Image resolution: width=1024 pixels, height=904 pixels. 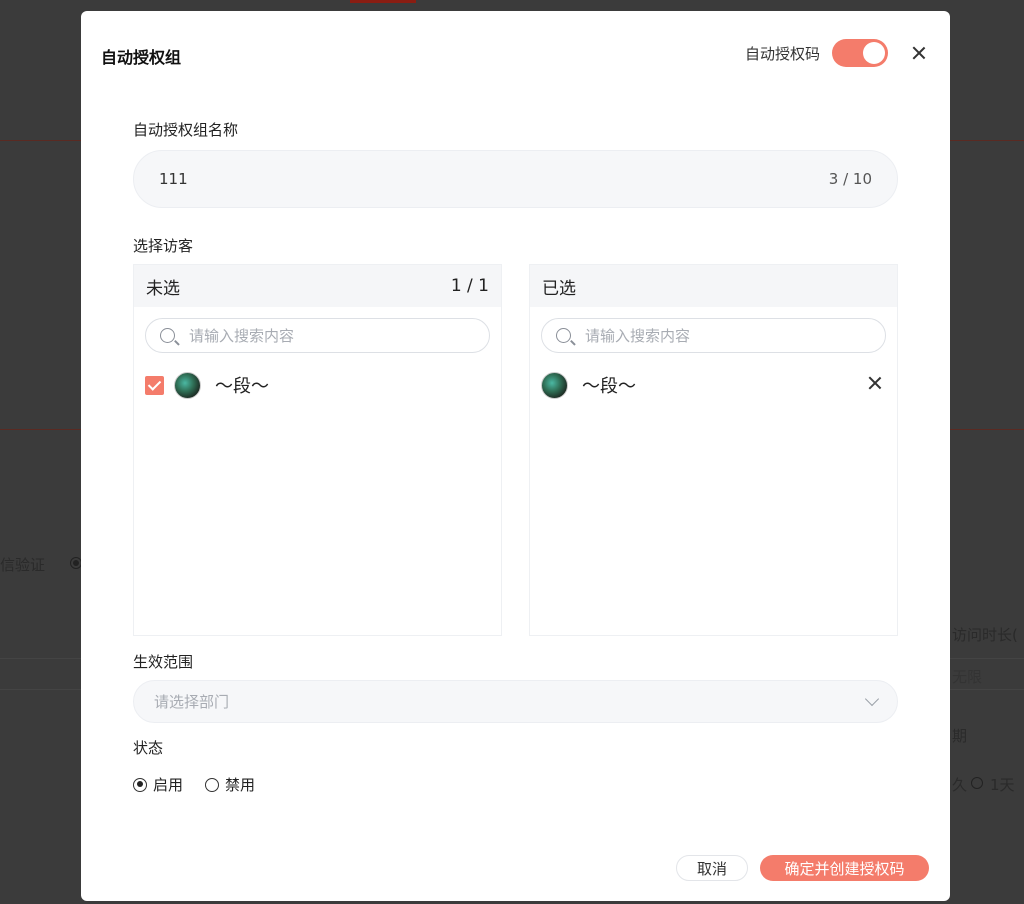 I want to click on status-radio-group: 启用 禁用, so click(x=205, y=784).